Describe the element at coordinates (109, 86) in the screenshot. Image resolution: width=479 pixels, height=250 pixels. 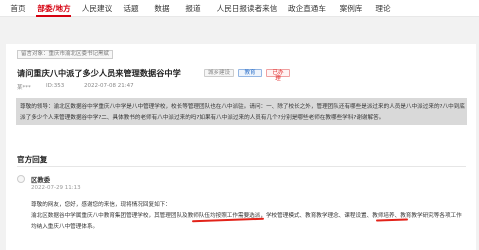
I see `message-date: 2022-07-08 21:47` at that location.